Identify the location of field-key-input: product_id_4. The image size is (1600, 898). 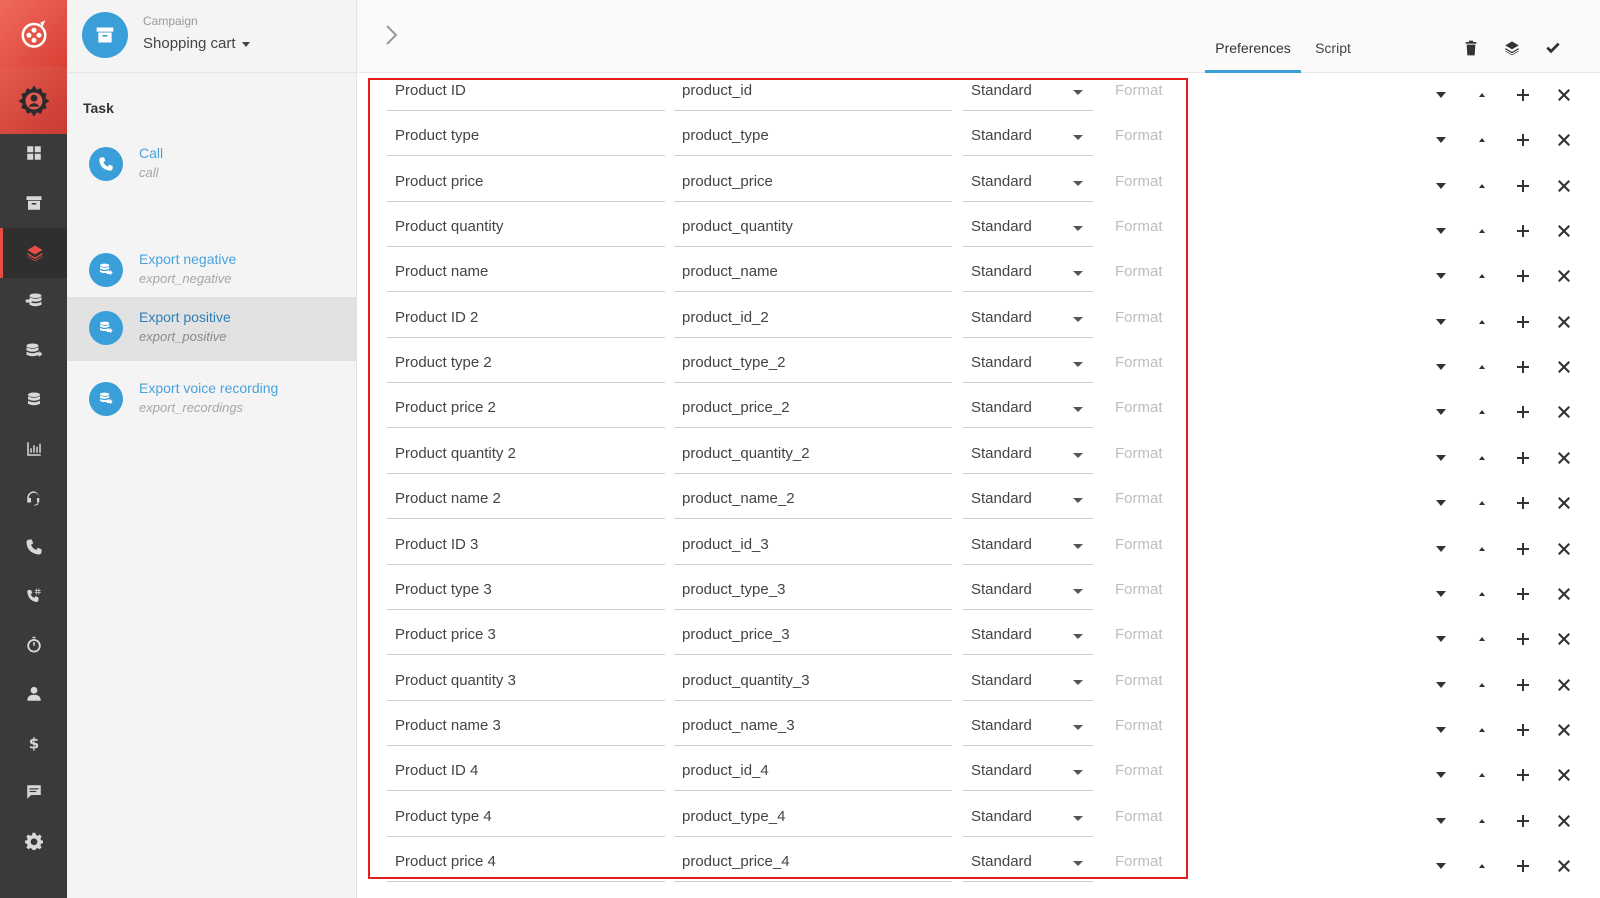
(813, 774).